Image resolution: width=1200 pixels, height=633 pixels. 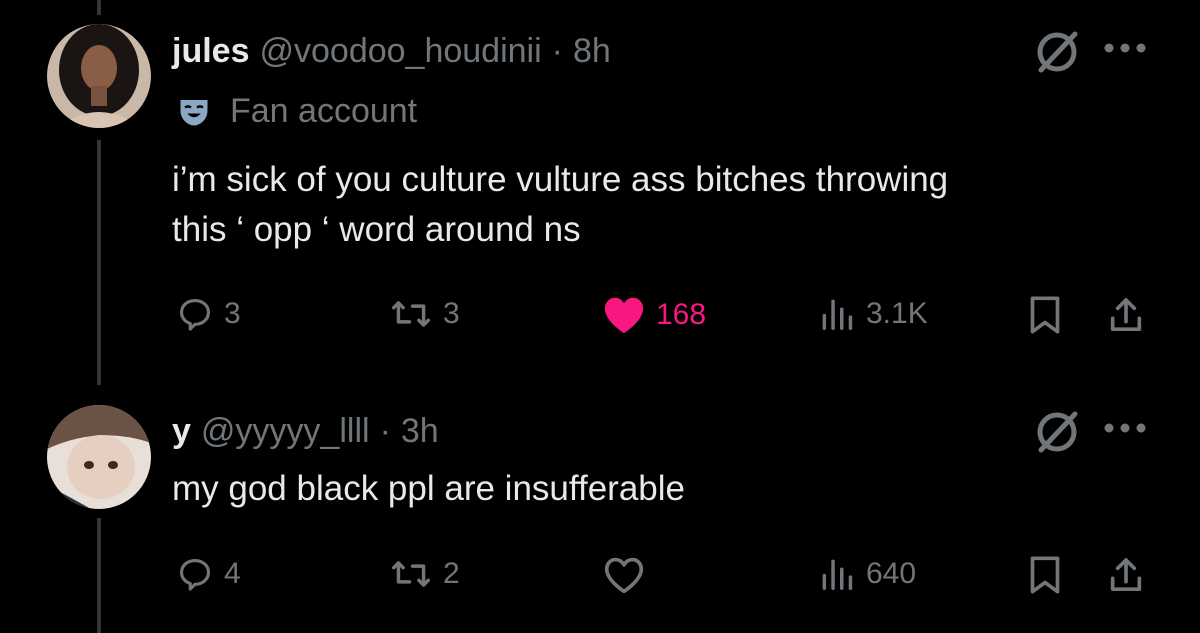 I want to click on timestamp: 3h, so click(x=420, y=431).